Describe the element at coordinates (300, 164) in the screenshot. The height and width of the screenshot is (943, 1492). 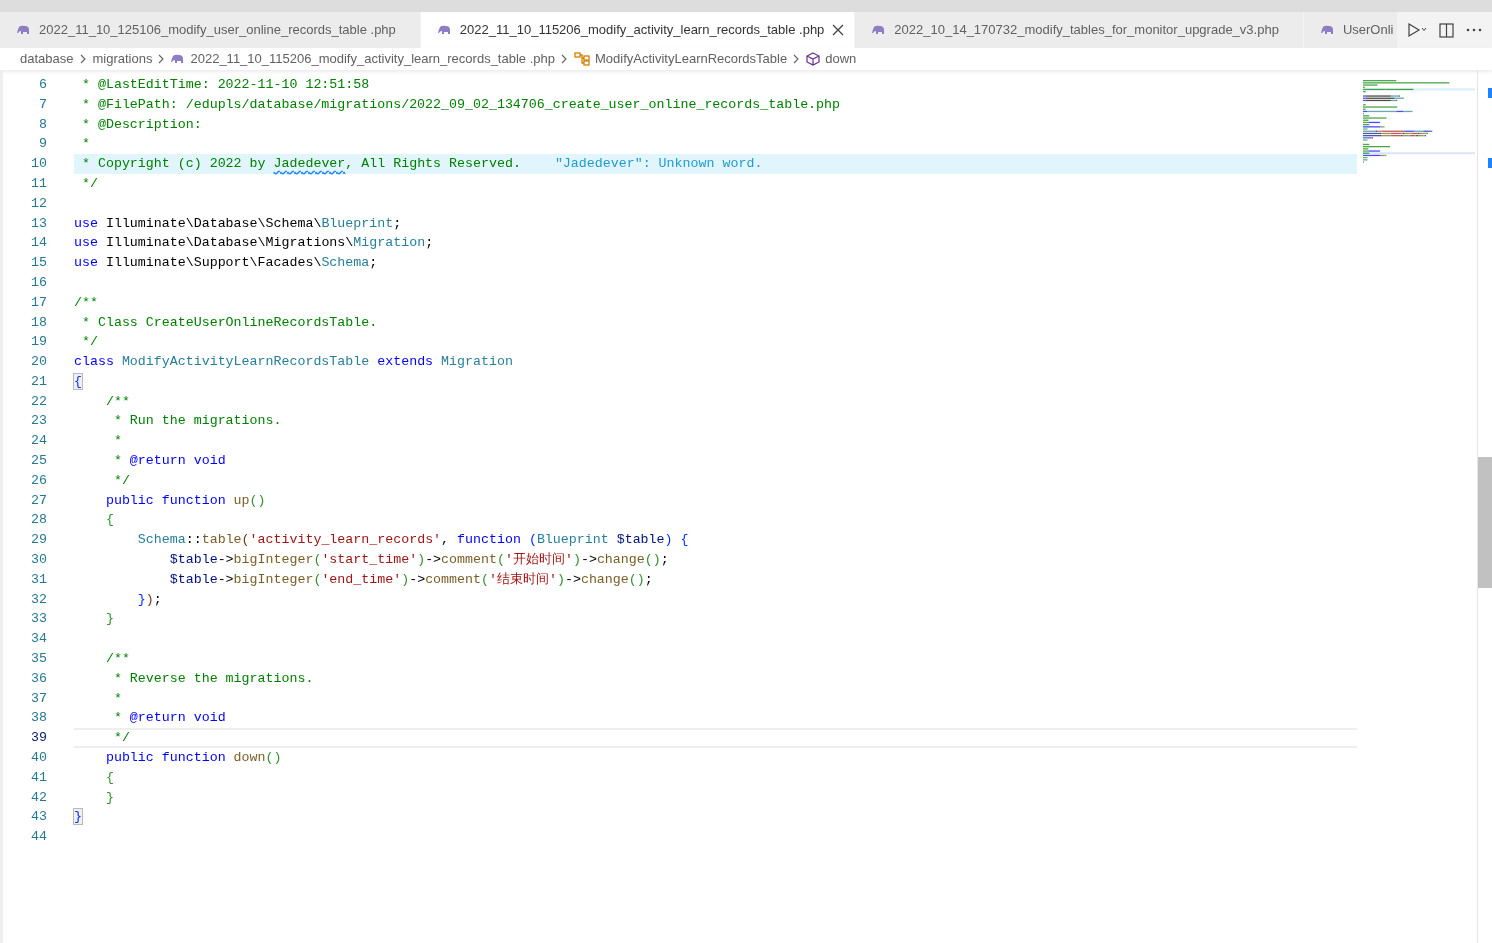
I see `code-line: * Copyright (c) 2022 by Jadedever, All Rights Reserved.` at that location.